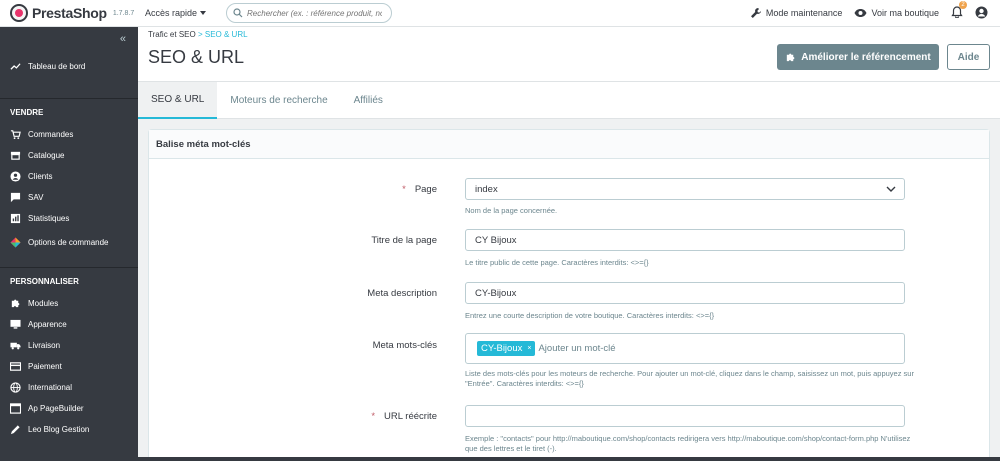  What do you see at coordinates (40, 176) in the screenshot?
I see `sidebar-item-label: Clients` at bounding box center [40, 176].